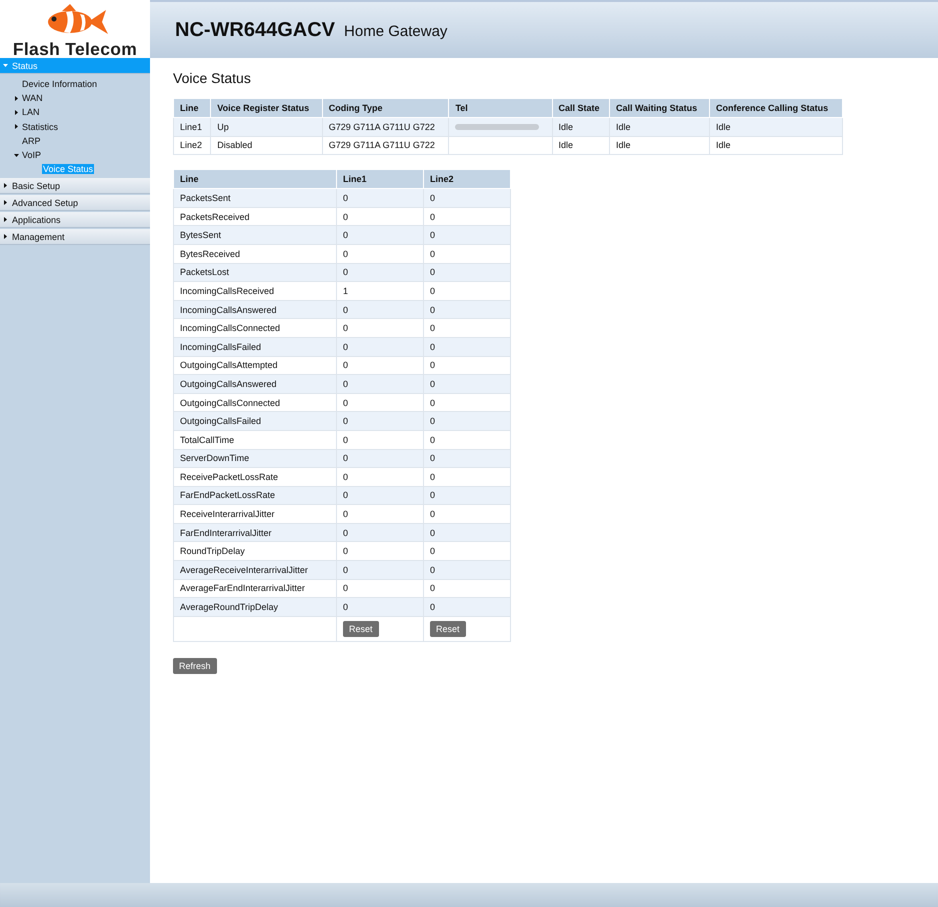 This screenshot has height=907, width=938. I want to click on table-cell: PacketsReceived, so click(215, 217).